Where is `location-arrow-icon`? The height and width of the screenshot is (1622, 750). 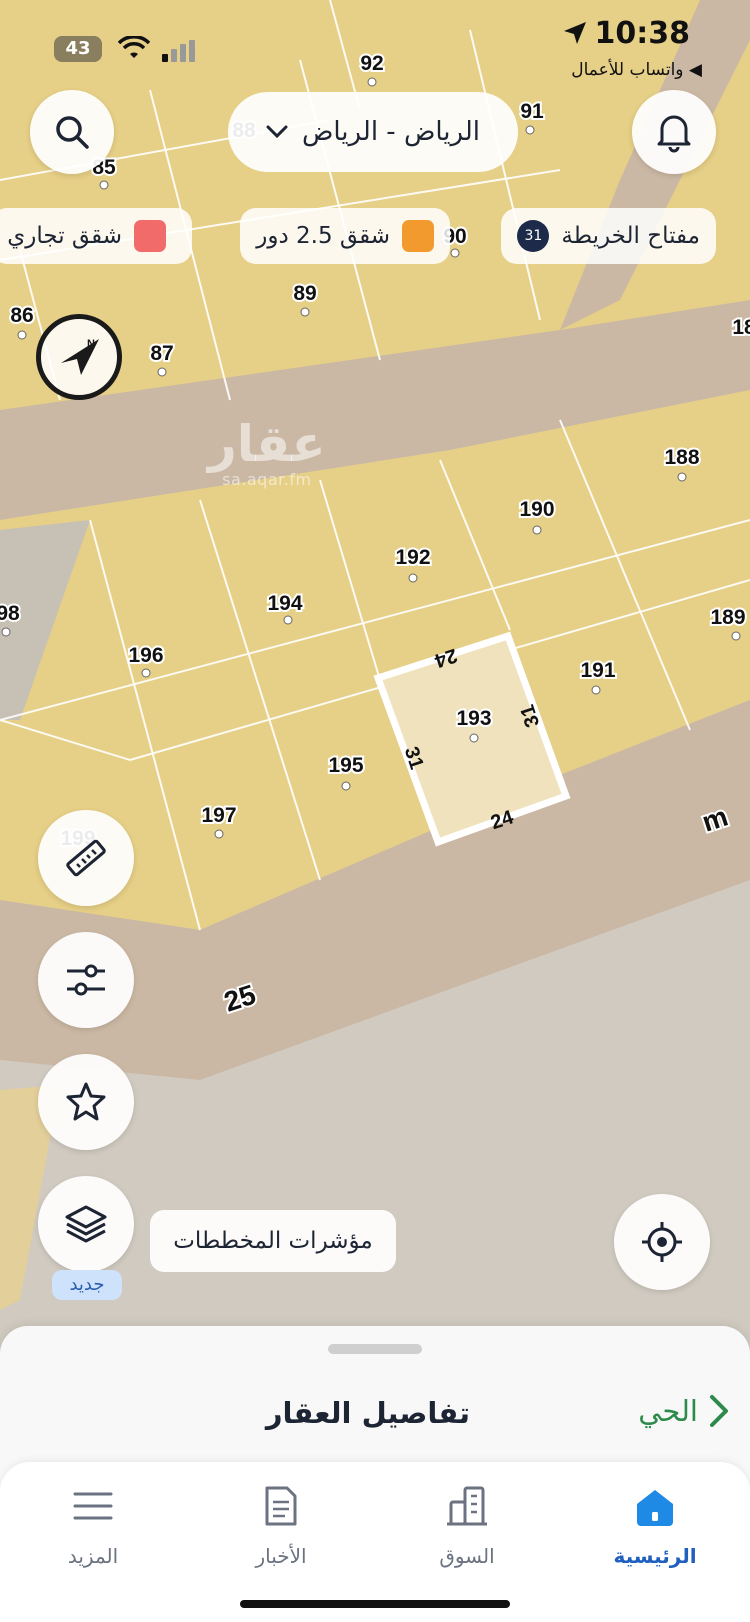
location-arrow-icon is located at coordinates (575, 33).